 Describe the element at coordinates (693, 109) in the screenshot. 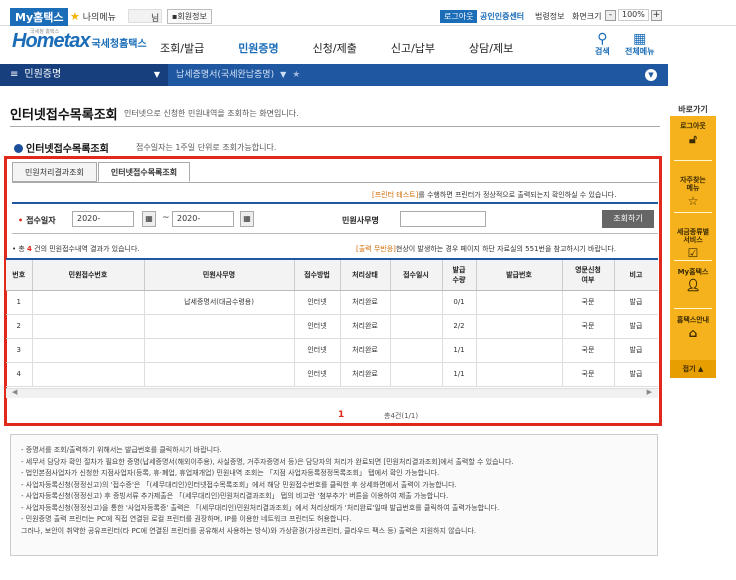

I see `quickbar-title: 바로가기` at that location.